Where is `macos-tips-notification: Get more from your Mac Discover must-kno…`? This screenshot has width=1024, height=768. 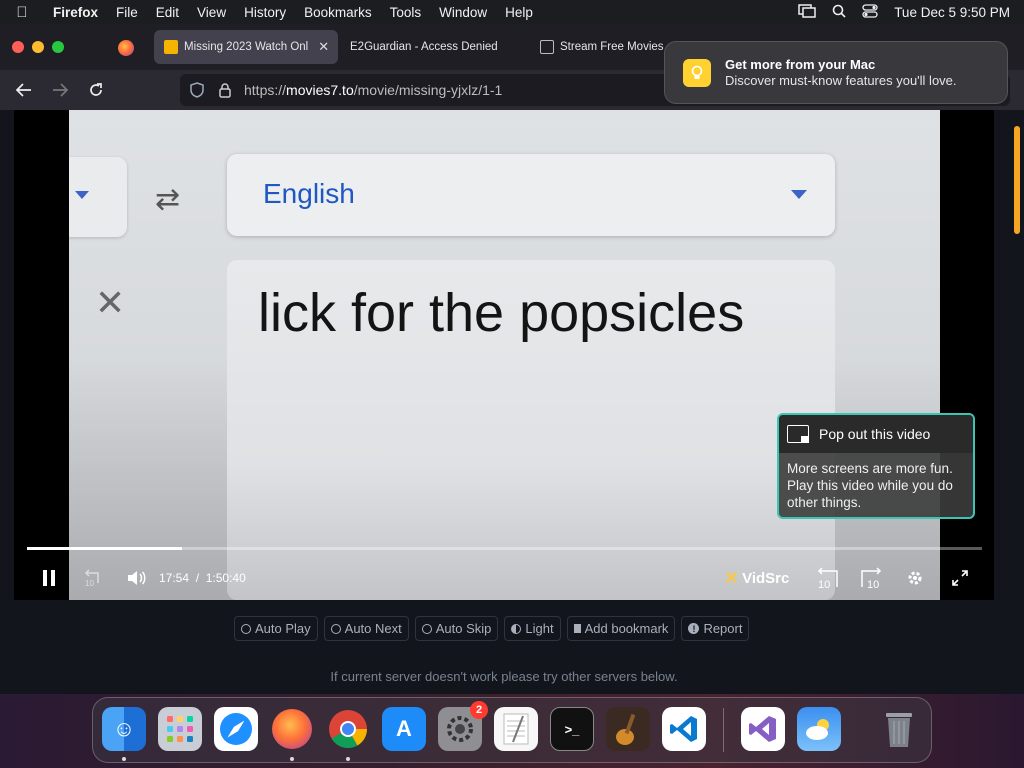 macos-tips-notification: Get more from your Mac Discover must-kno… is located at coordinates (836, 72).